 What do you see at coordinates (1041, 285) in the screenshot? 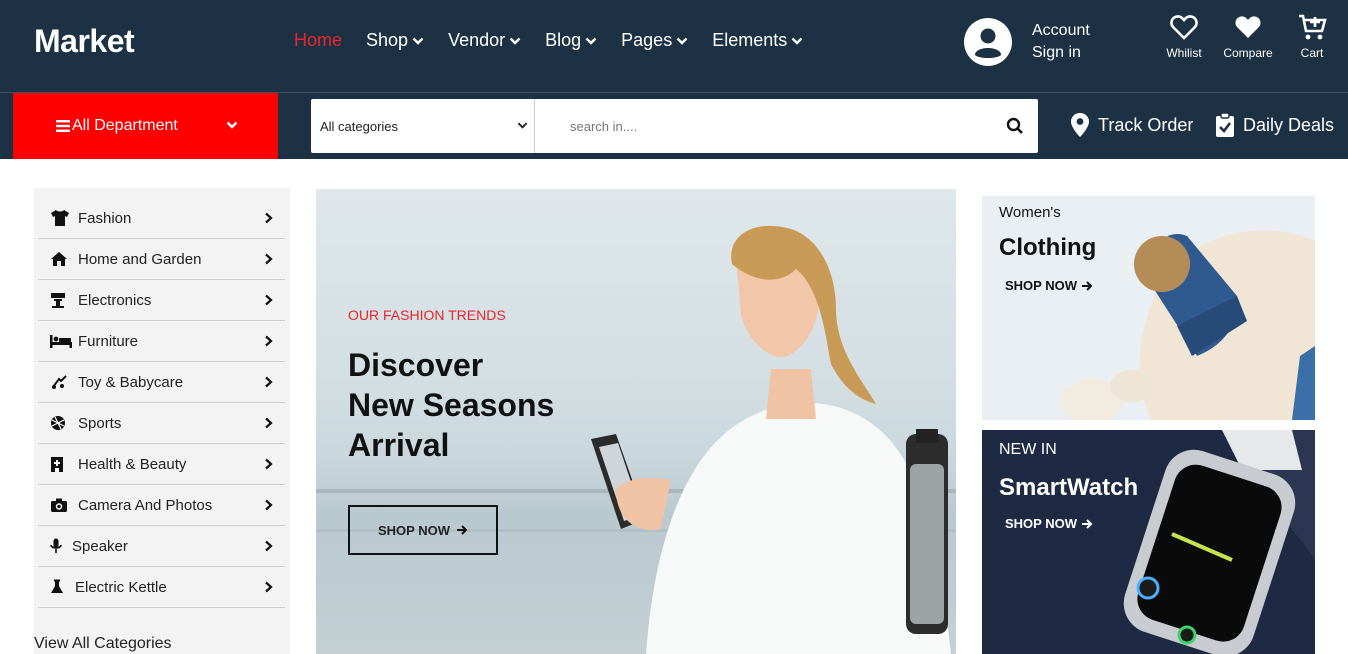
I see `banner-button-label: SHOP NOW` at bounding box center [1041, 285].